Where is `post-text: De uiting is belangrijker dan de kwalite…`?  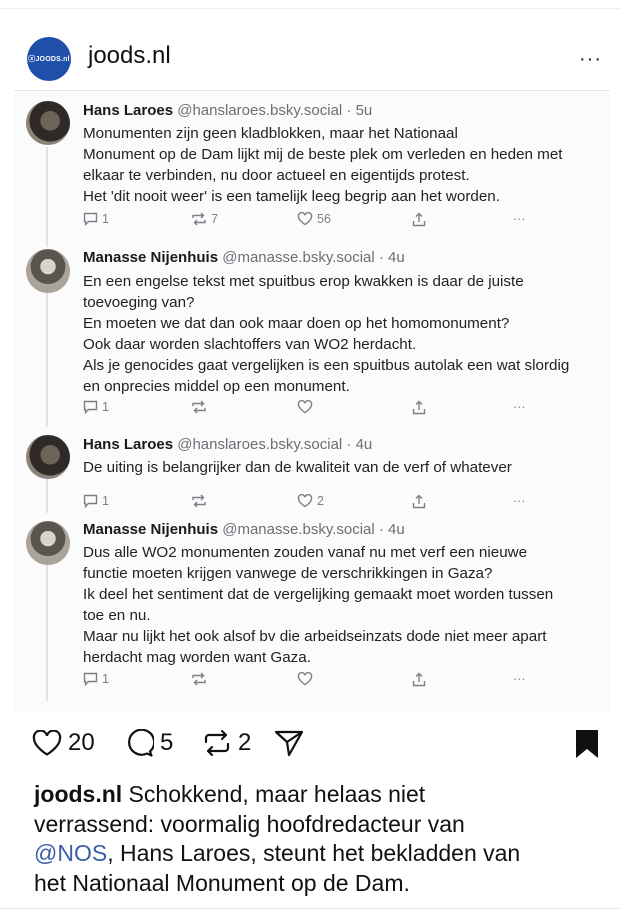 post-text: De uiting is belangrijker dan de kwalite… is located at coordinates (343, 467).